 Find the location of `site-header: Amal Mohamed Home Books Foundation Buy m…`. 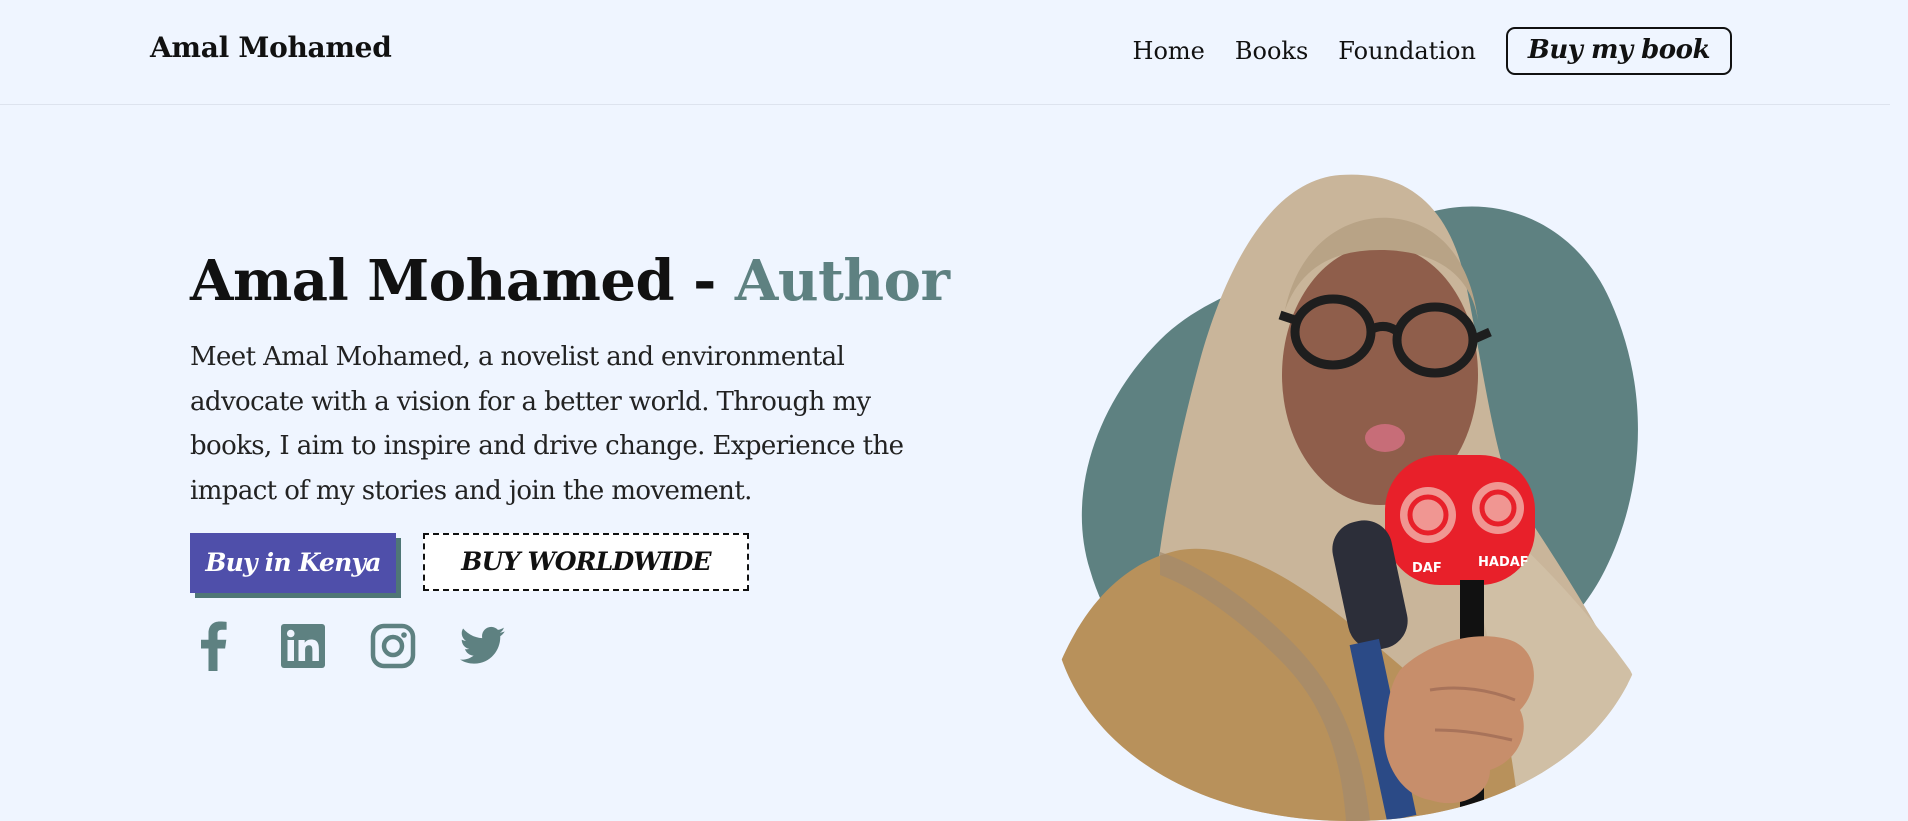

site-header: Amal Mohamed Home Books Foundation Buy m… is located at coordinates (945, 52).